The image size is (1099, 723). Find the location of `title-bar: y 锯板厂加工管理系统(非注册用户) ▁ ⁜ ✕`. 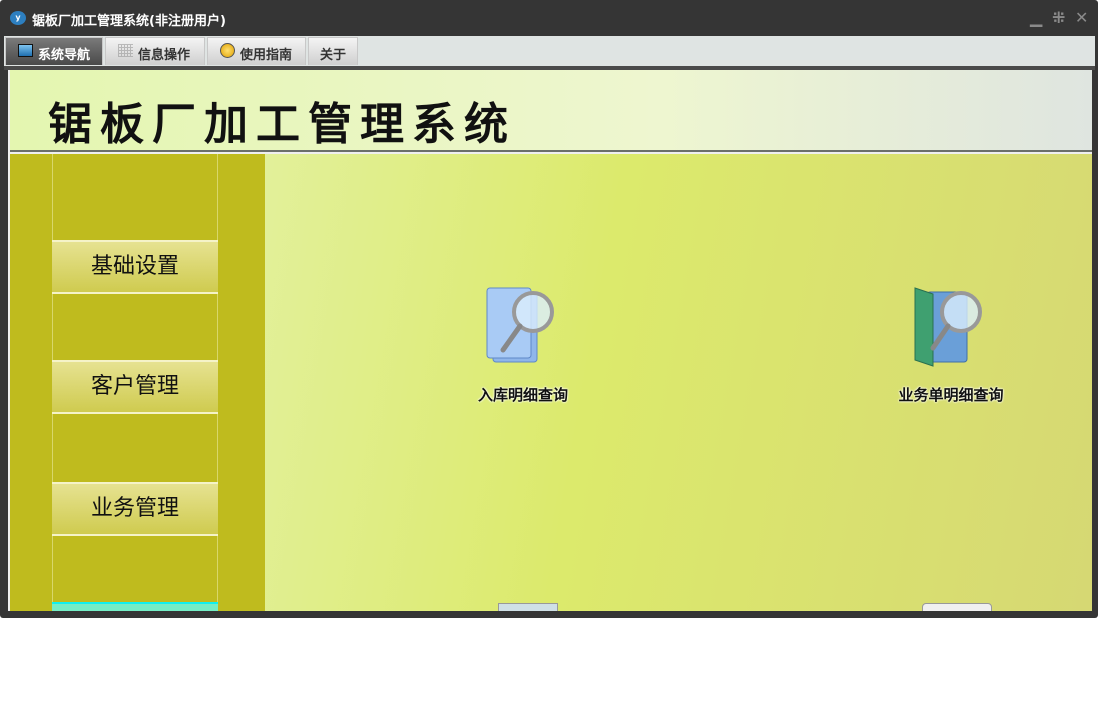

title-bar: y 锯板厂加工管理系统(非注册用户) ▁ ⁜ ✕ is located at coordinates (549, 18).